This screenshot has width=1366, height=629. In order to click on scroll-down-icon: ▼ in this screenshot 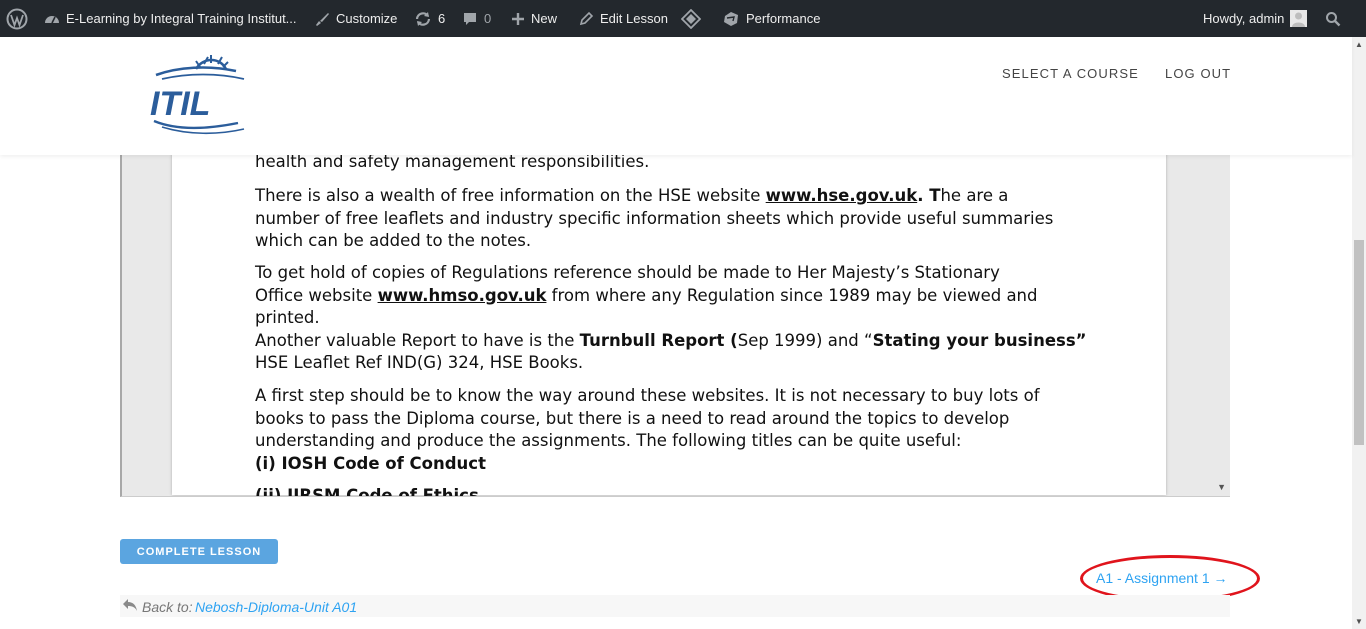, I will do `click(1359, 621)`.